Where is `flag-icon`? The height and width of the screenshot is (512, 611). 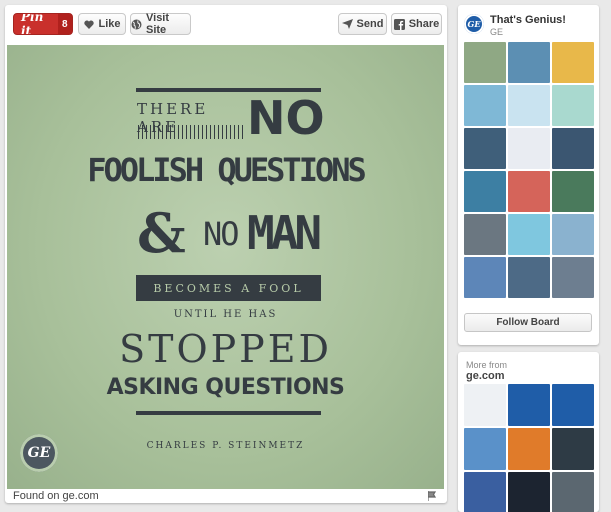 flag-icon is located at coordinates (432, 497).